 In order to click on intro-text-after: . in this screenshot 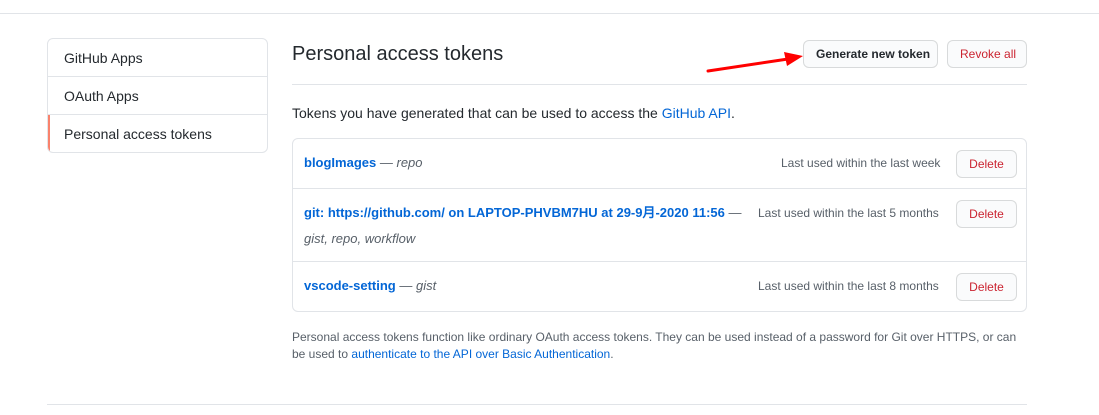, I will do `click(732, 113)`.